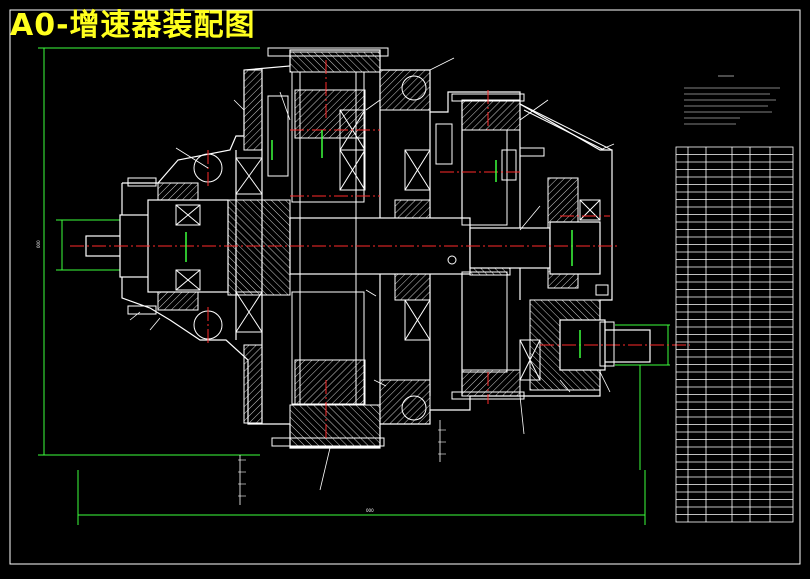  What do you see at coordinates (732, 100) in the screenshot?
I see `technical-notes` at bounding box center [732, 100].